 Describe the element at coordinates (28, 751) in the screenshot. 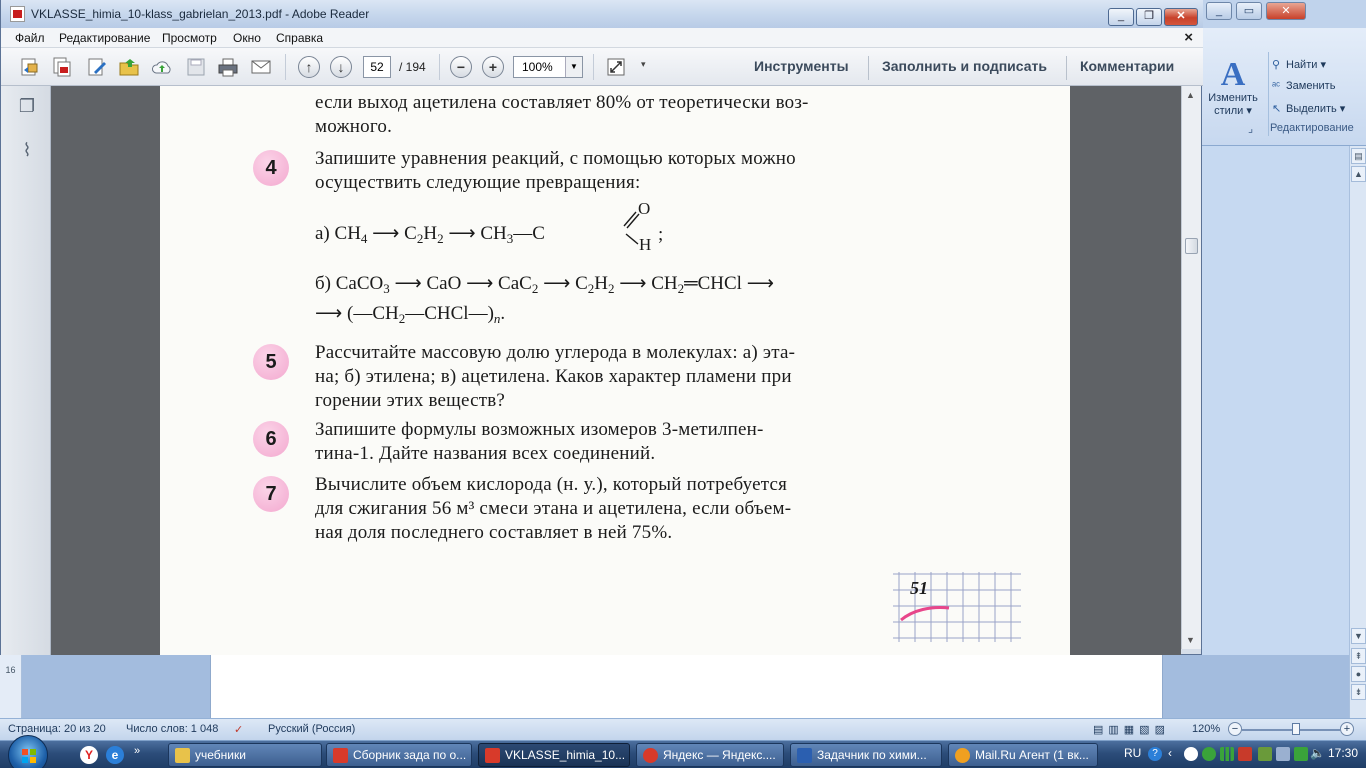

I see `start-button` at that location.